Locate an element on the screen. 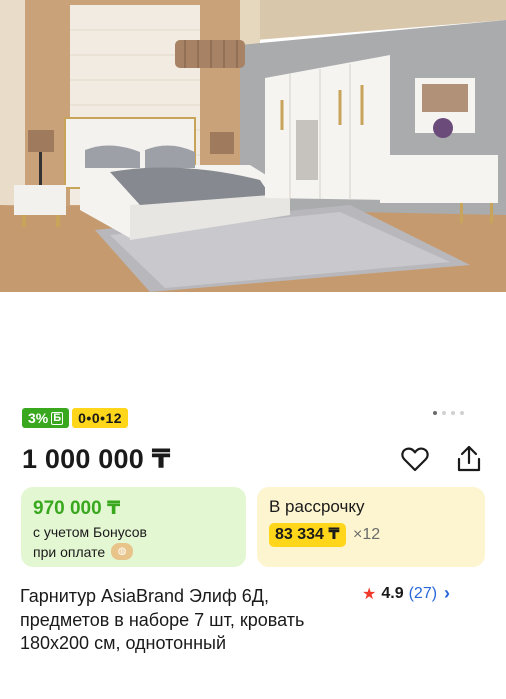  bonus-icon: Б is located at coordinates (57, 418).